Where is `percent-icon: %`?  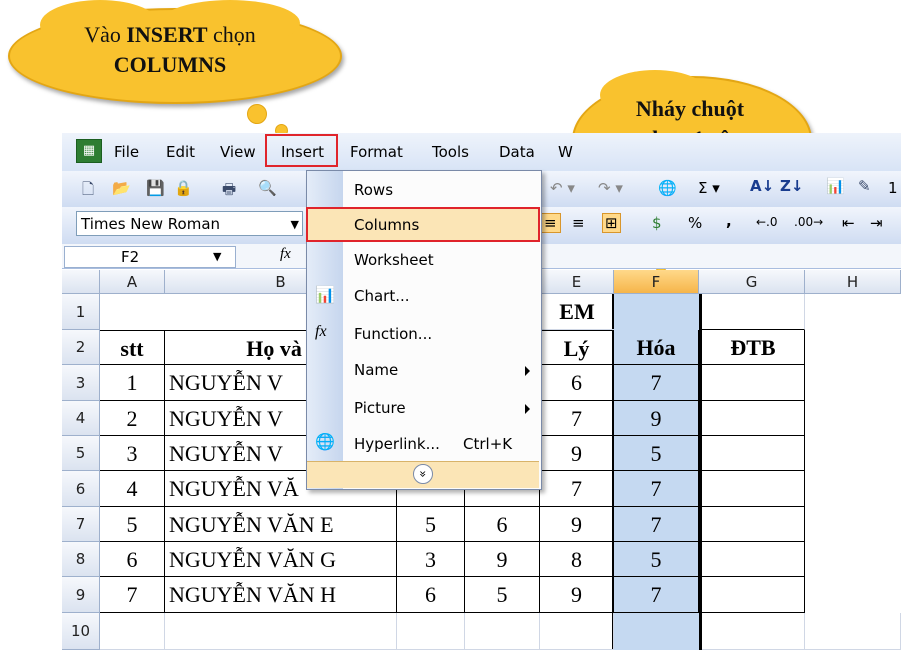 percent-icon: % is located at coordinates (695, 223).